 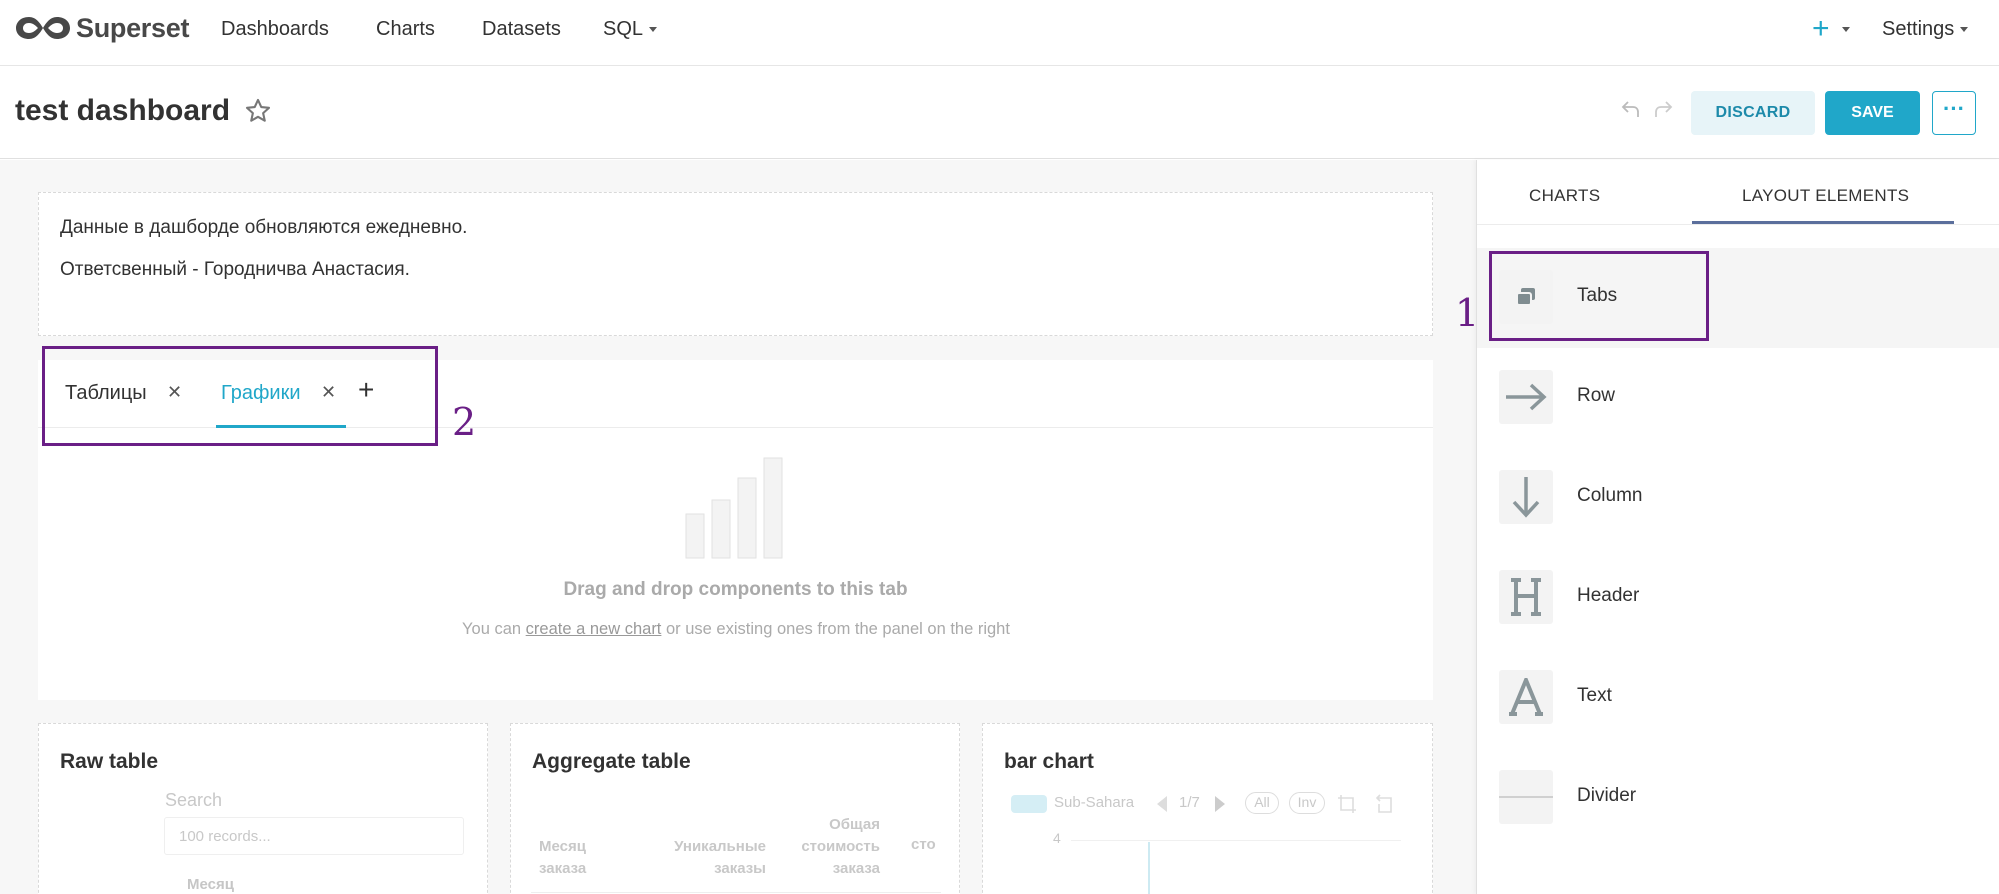 What do you see at coordinates (1872, 113) in the screenshot?
I see `save-button: SAVE` at bounding box center [1872, 113].